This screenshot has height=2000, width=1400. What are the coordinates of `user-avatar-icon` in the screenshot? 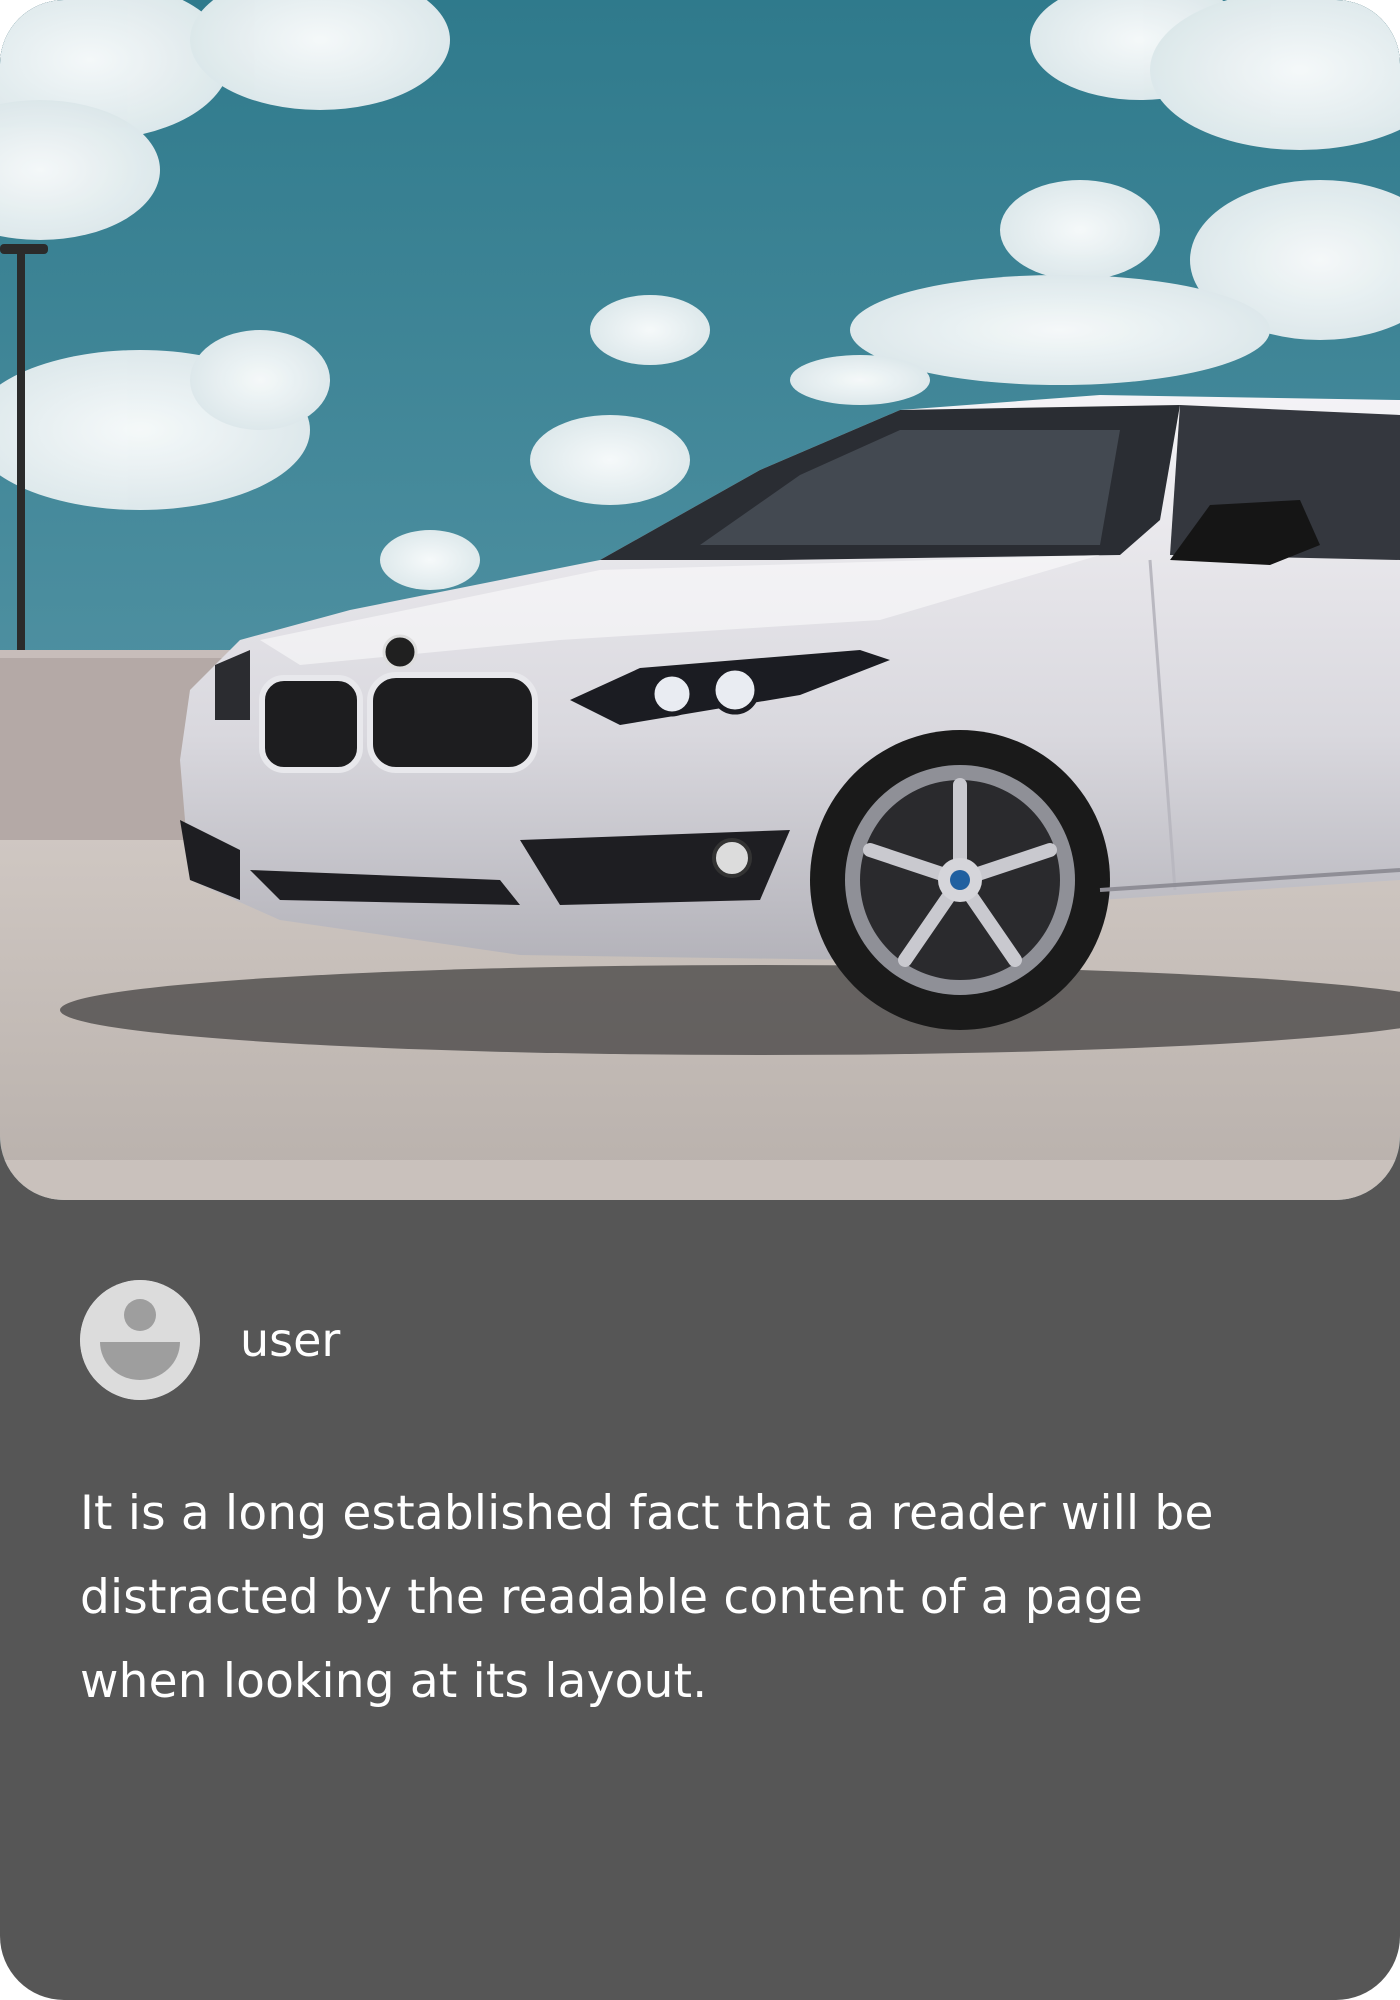 It's located at (140, 1340).